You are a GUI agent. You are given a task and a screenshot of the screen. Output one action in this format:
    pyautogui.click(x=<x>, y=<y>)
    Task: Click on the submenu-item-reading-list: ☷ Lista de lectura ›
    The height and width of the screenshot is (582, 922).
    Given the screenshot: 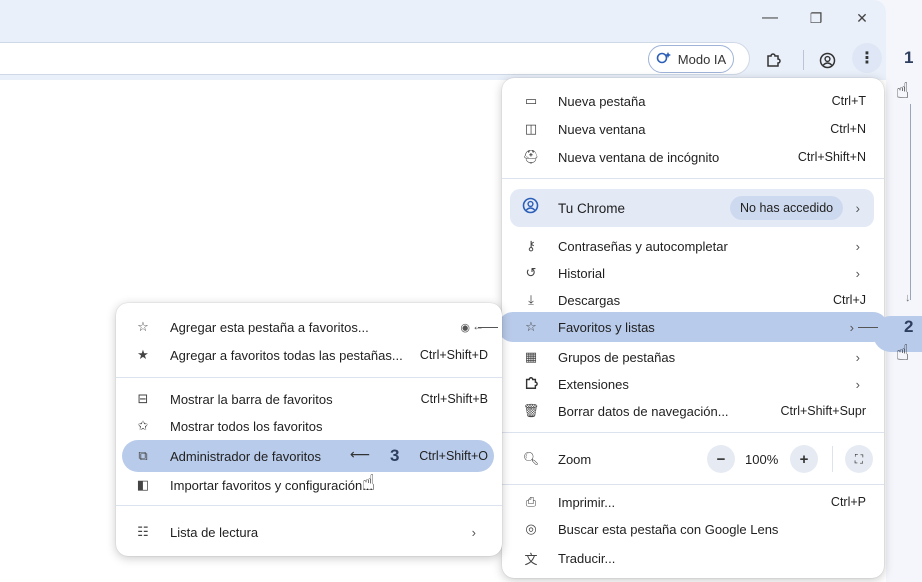 What is the action you would take?
    pyautogui.click(x=309, y=532)
    